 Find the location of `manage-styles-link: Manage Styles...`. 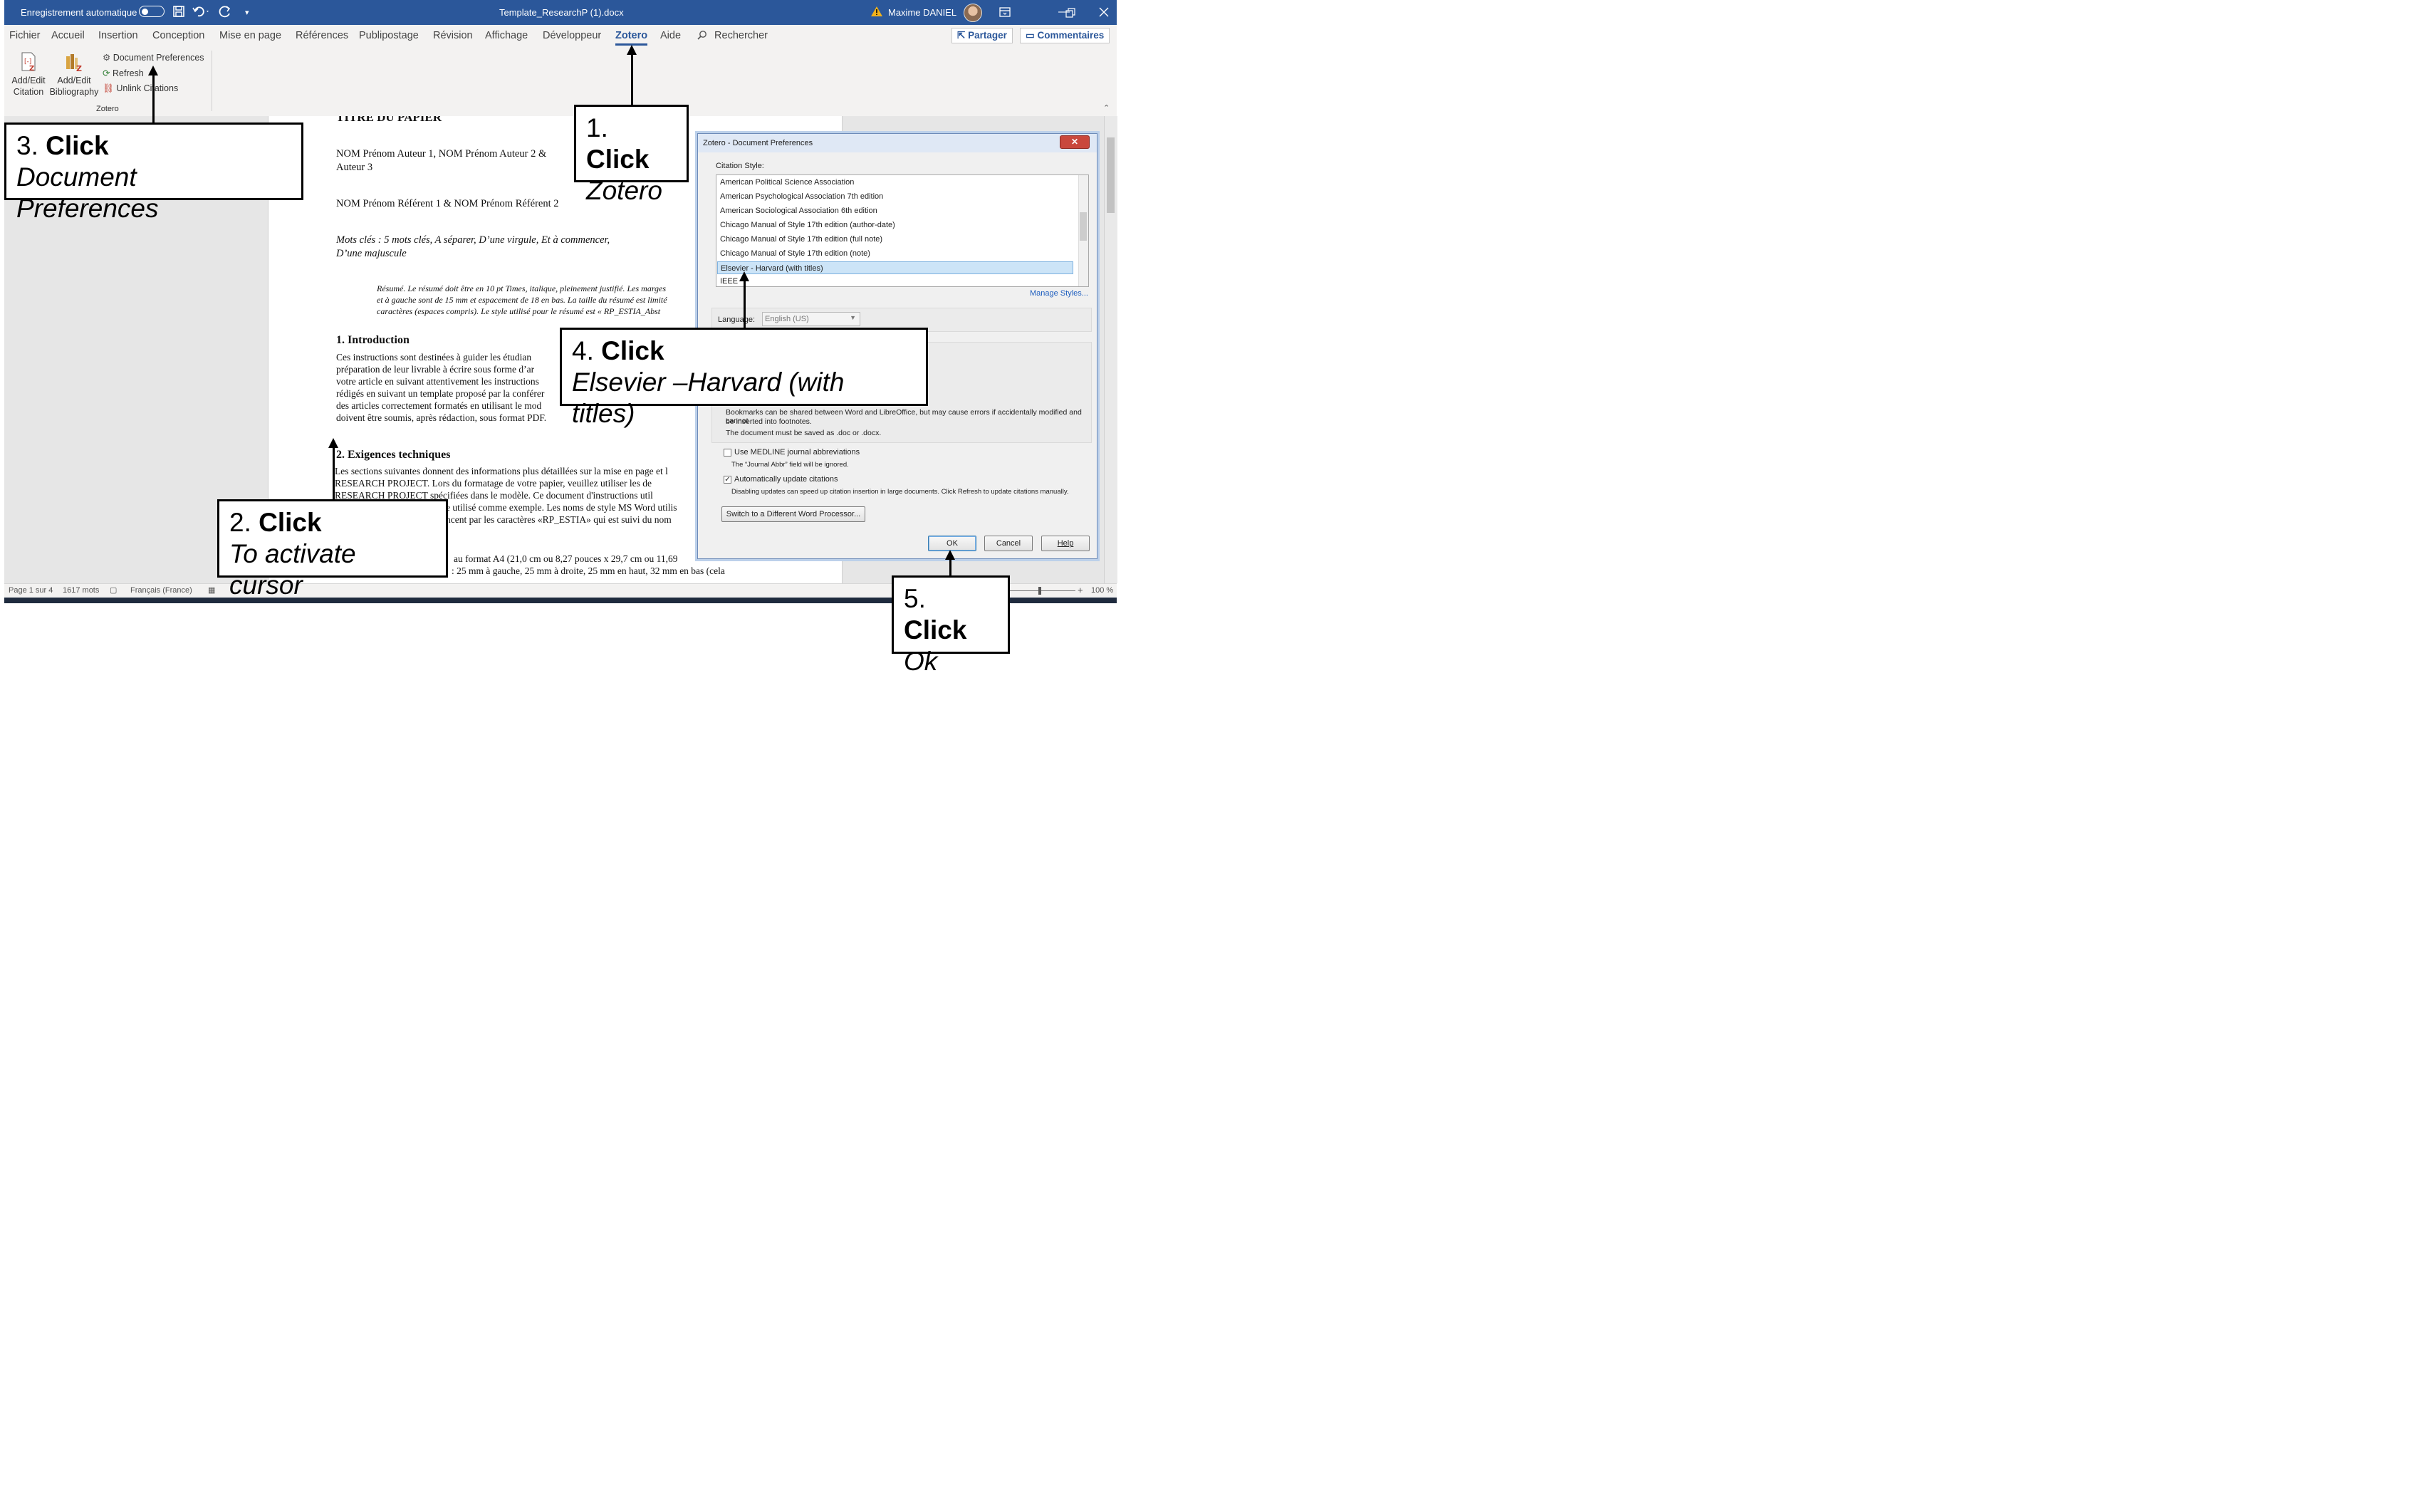

manage-styles-link: Manage Styles... is located at coordinates (1059, 293).